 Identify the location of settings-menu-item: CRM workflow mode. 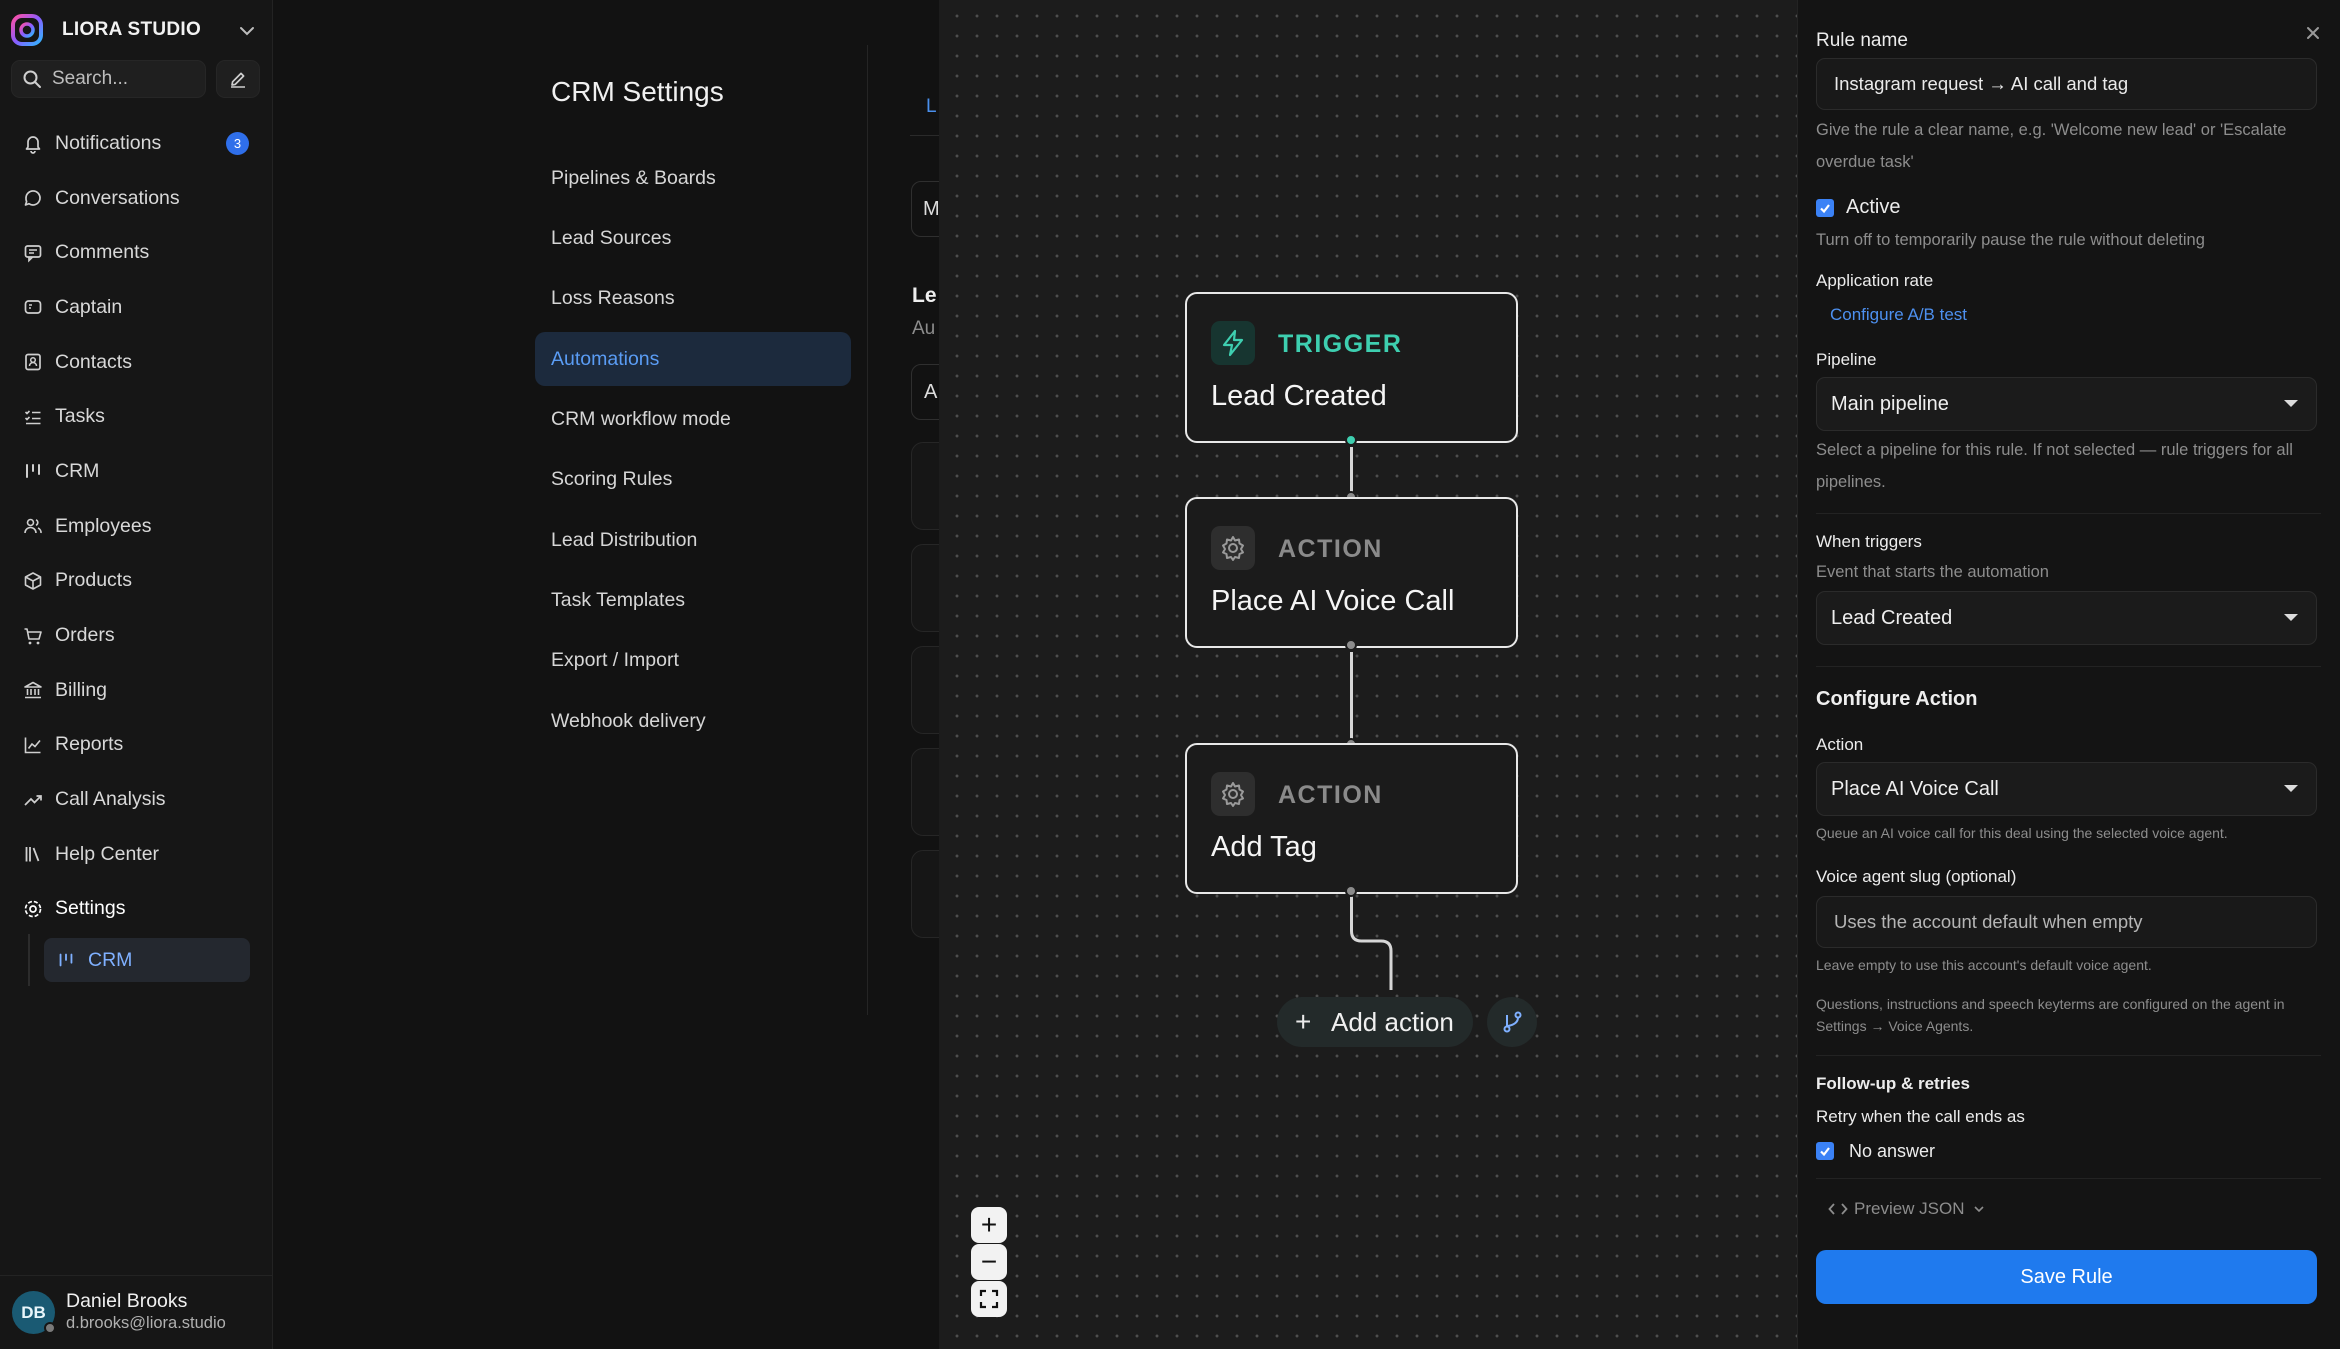
(693, 419).